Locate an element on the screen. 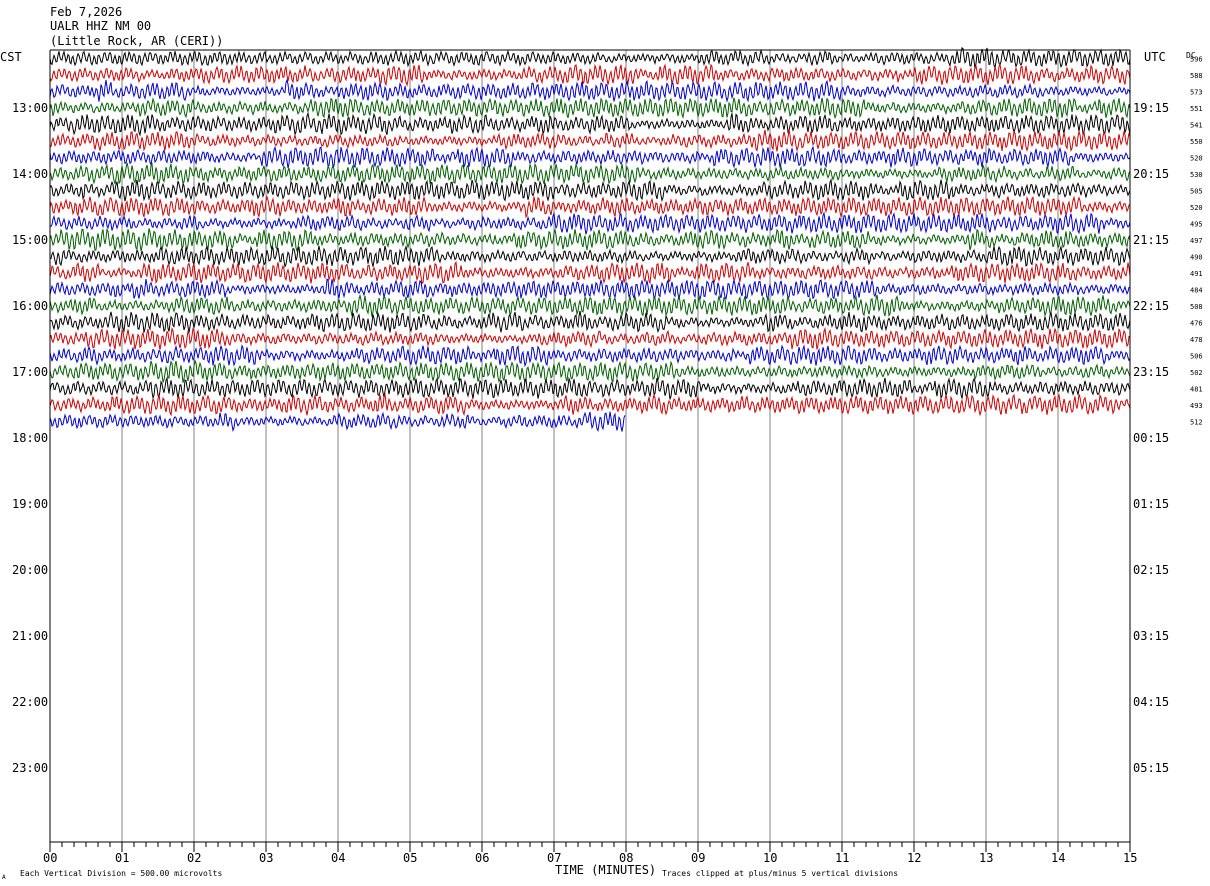 This screenshot has width=1210, height=886. dc-value-label: 481 is located at coordinates (1196, 389).